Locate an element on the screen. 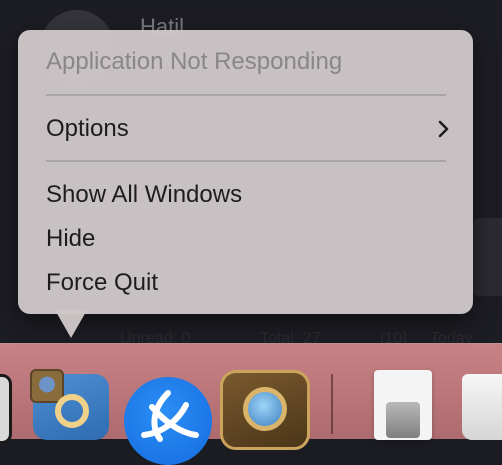 This screenshot has width=502, height=465. swirl-icon is located at coordinates (72, 411).